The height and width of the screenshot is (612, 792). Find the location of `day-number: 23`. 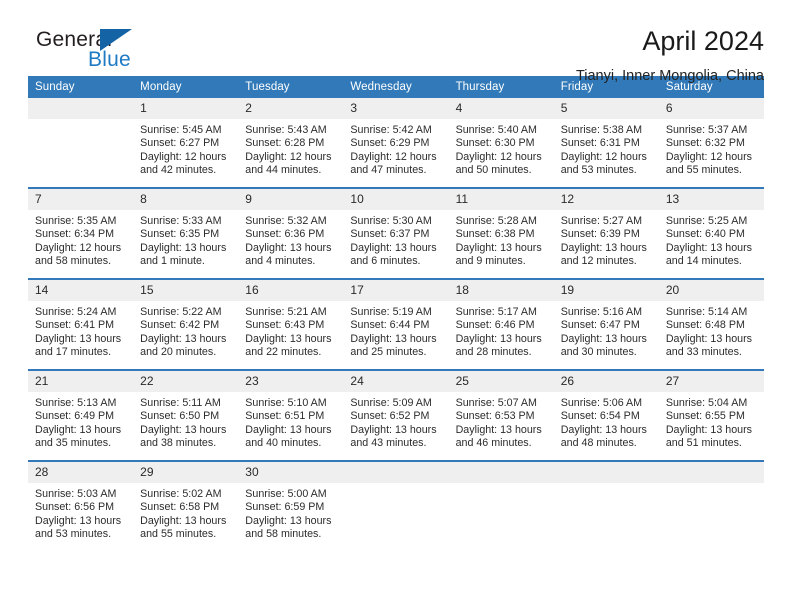

day-number: 23 is located at coordinates (291, 381).